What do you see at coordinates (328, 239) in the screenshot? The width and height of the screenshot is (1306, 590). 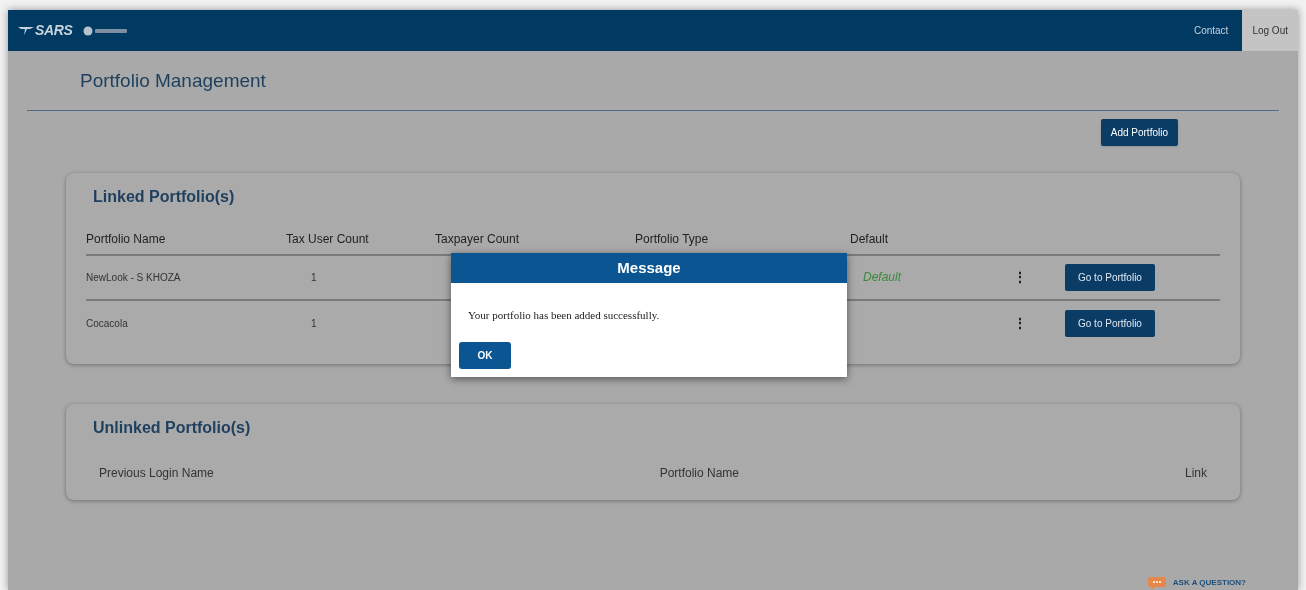 I see `column-header: Tax User Count` at bounding box center [328, 239].